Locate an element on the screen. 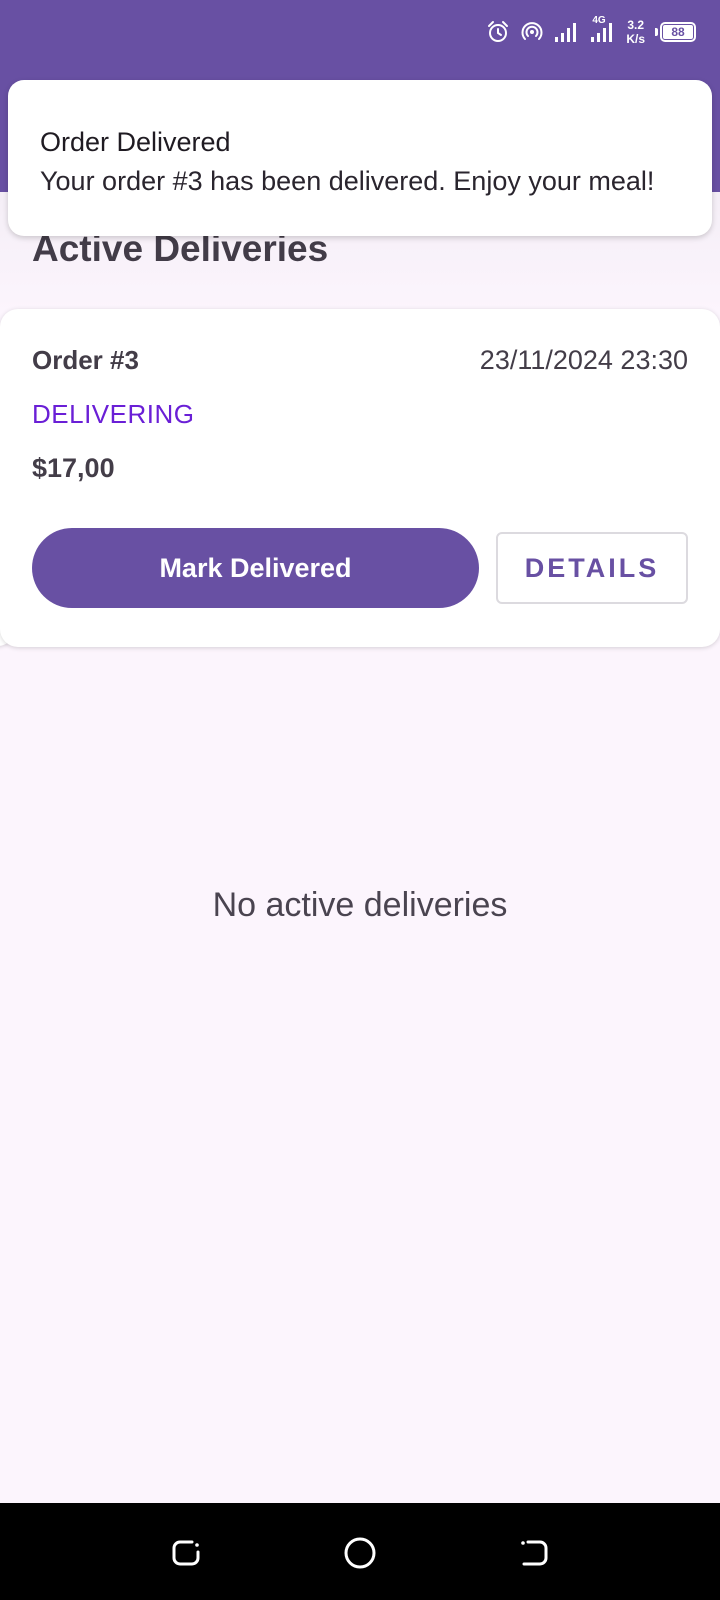 The width and height of the screenshot is (720, 1600). network-type-label: 4G is located at coordinates (599, 20).